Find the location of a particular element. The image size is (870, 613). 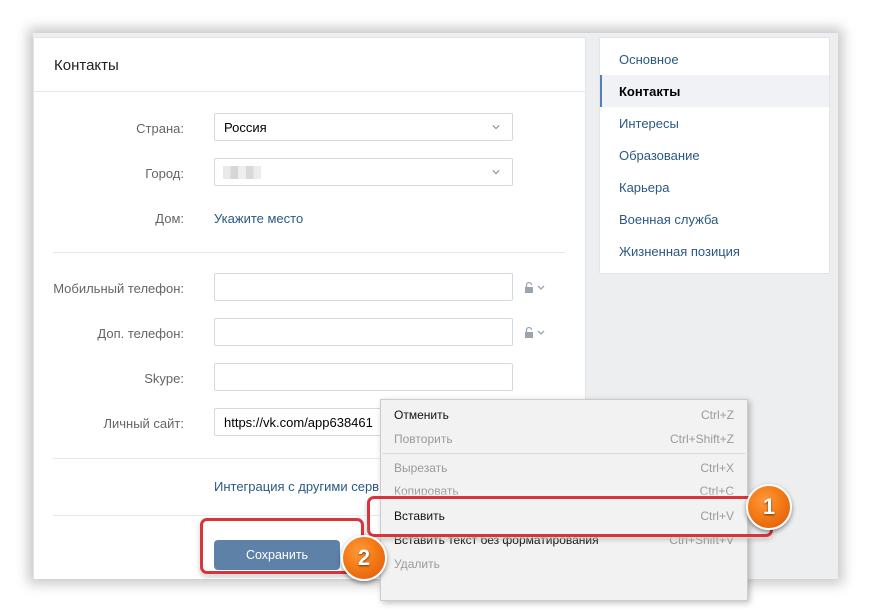

menu-item-shortcut: Ctrl+Shift+Z is located at coordinates (701, 439).